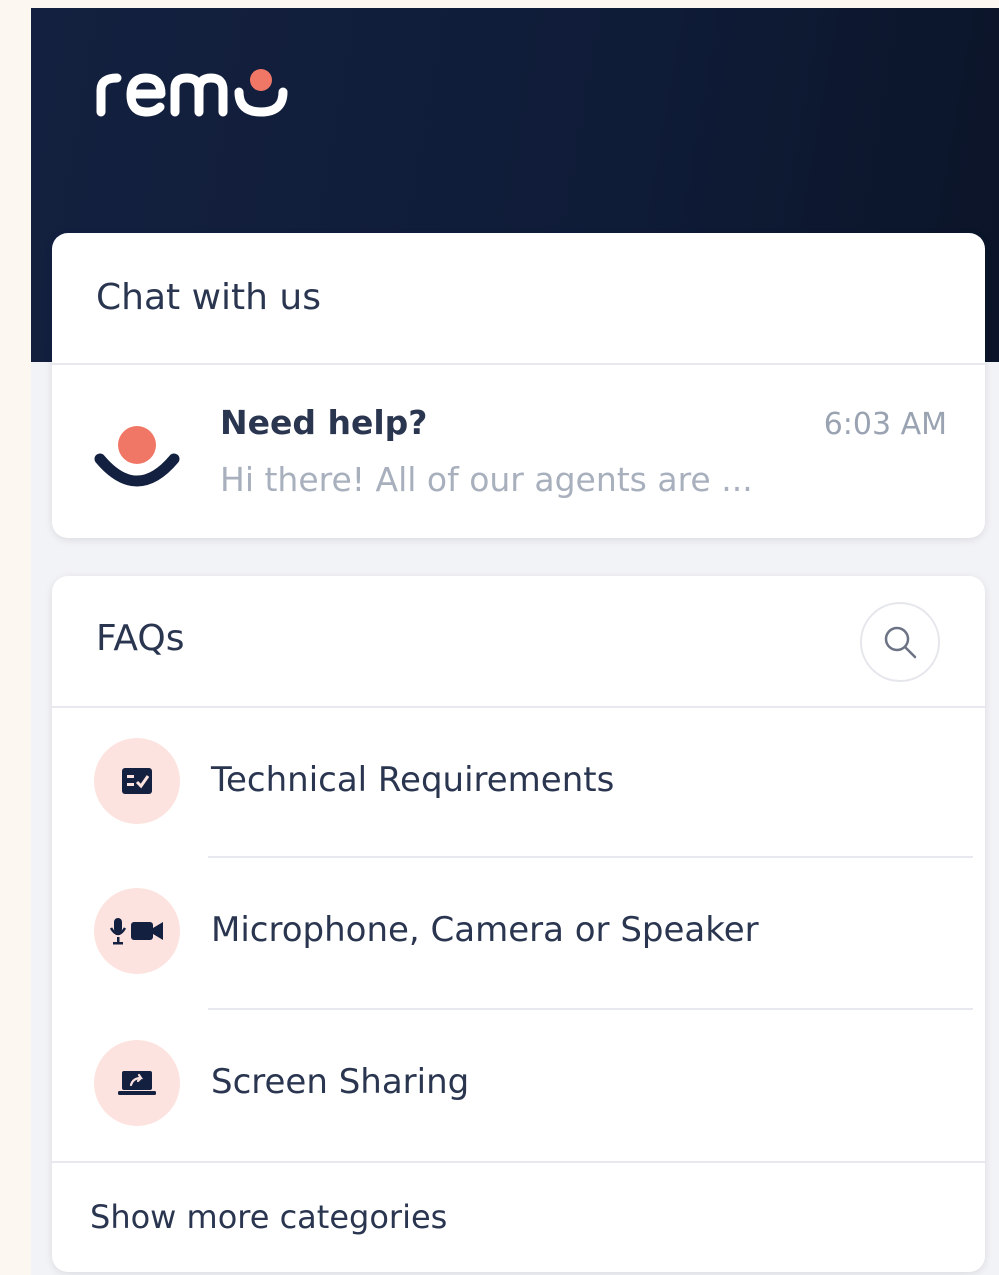 This screenshot has width=999, height=1275. What do you see at coordinates (413, 780) in the screenshot?
I see `category-label: Technical Requirements` at bounding box center [413, 780].